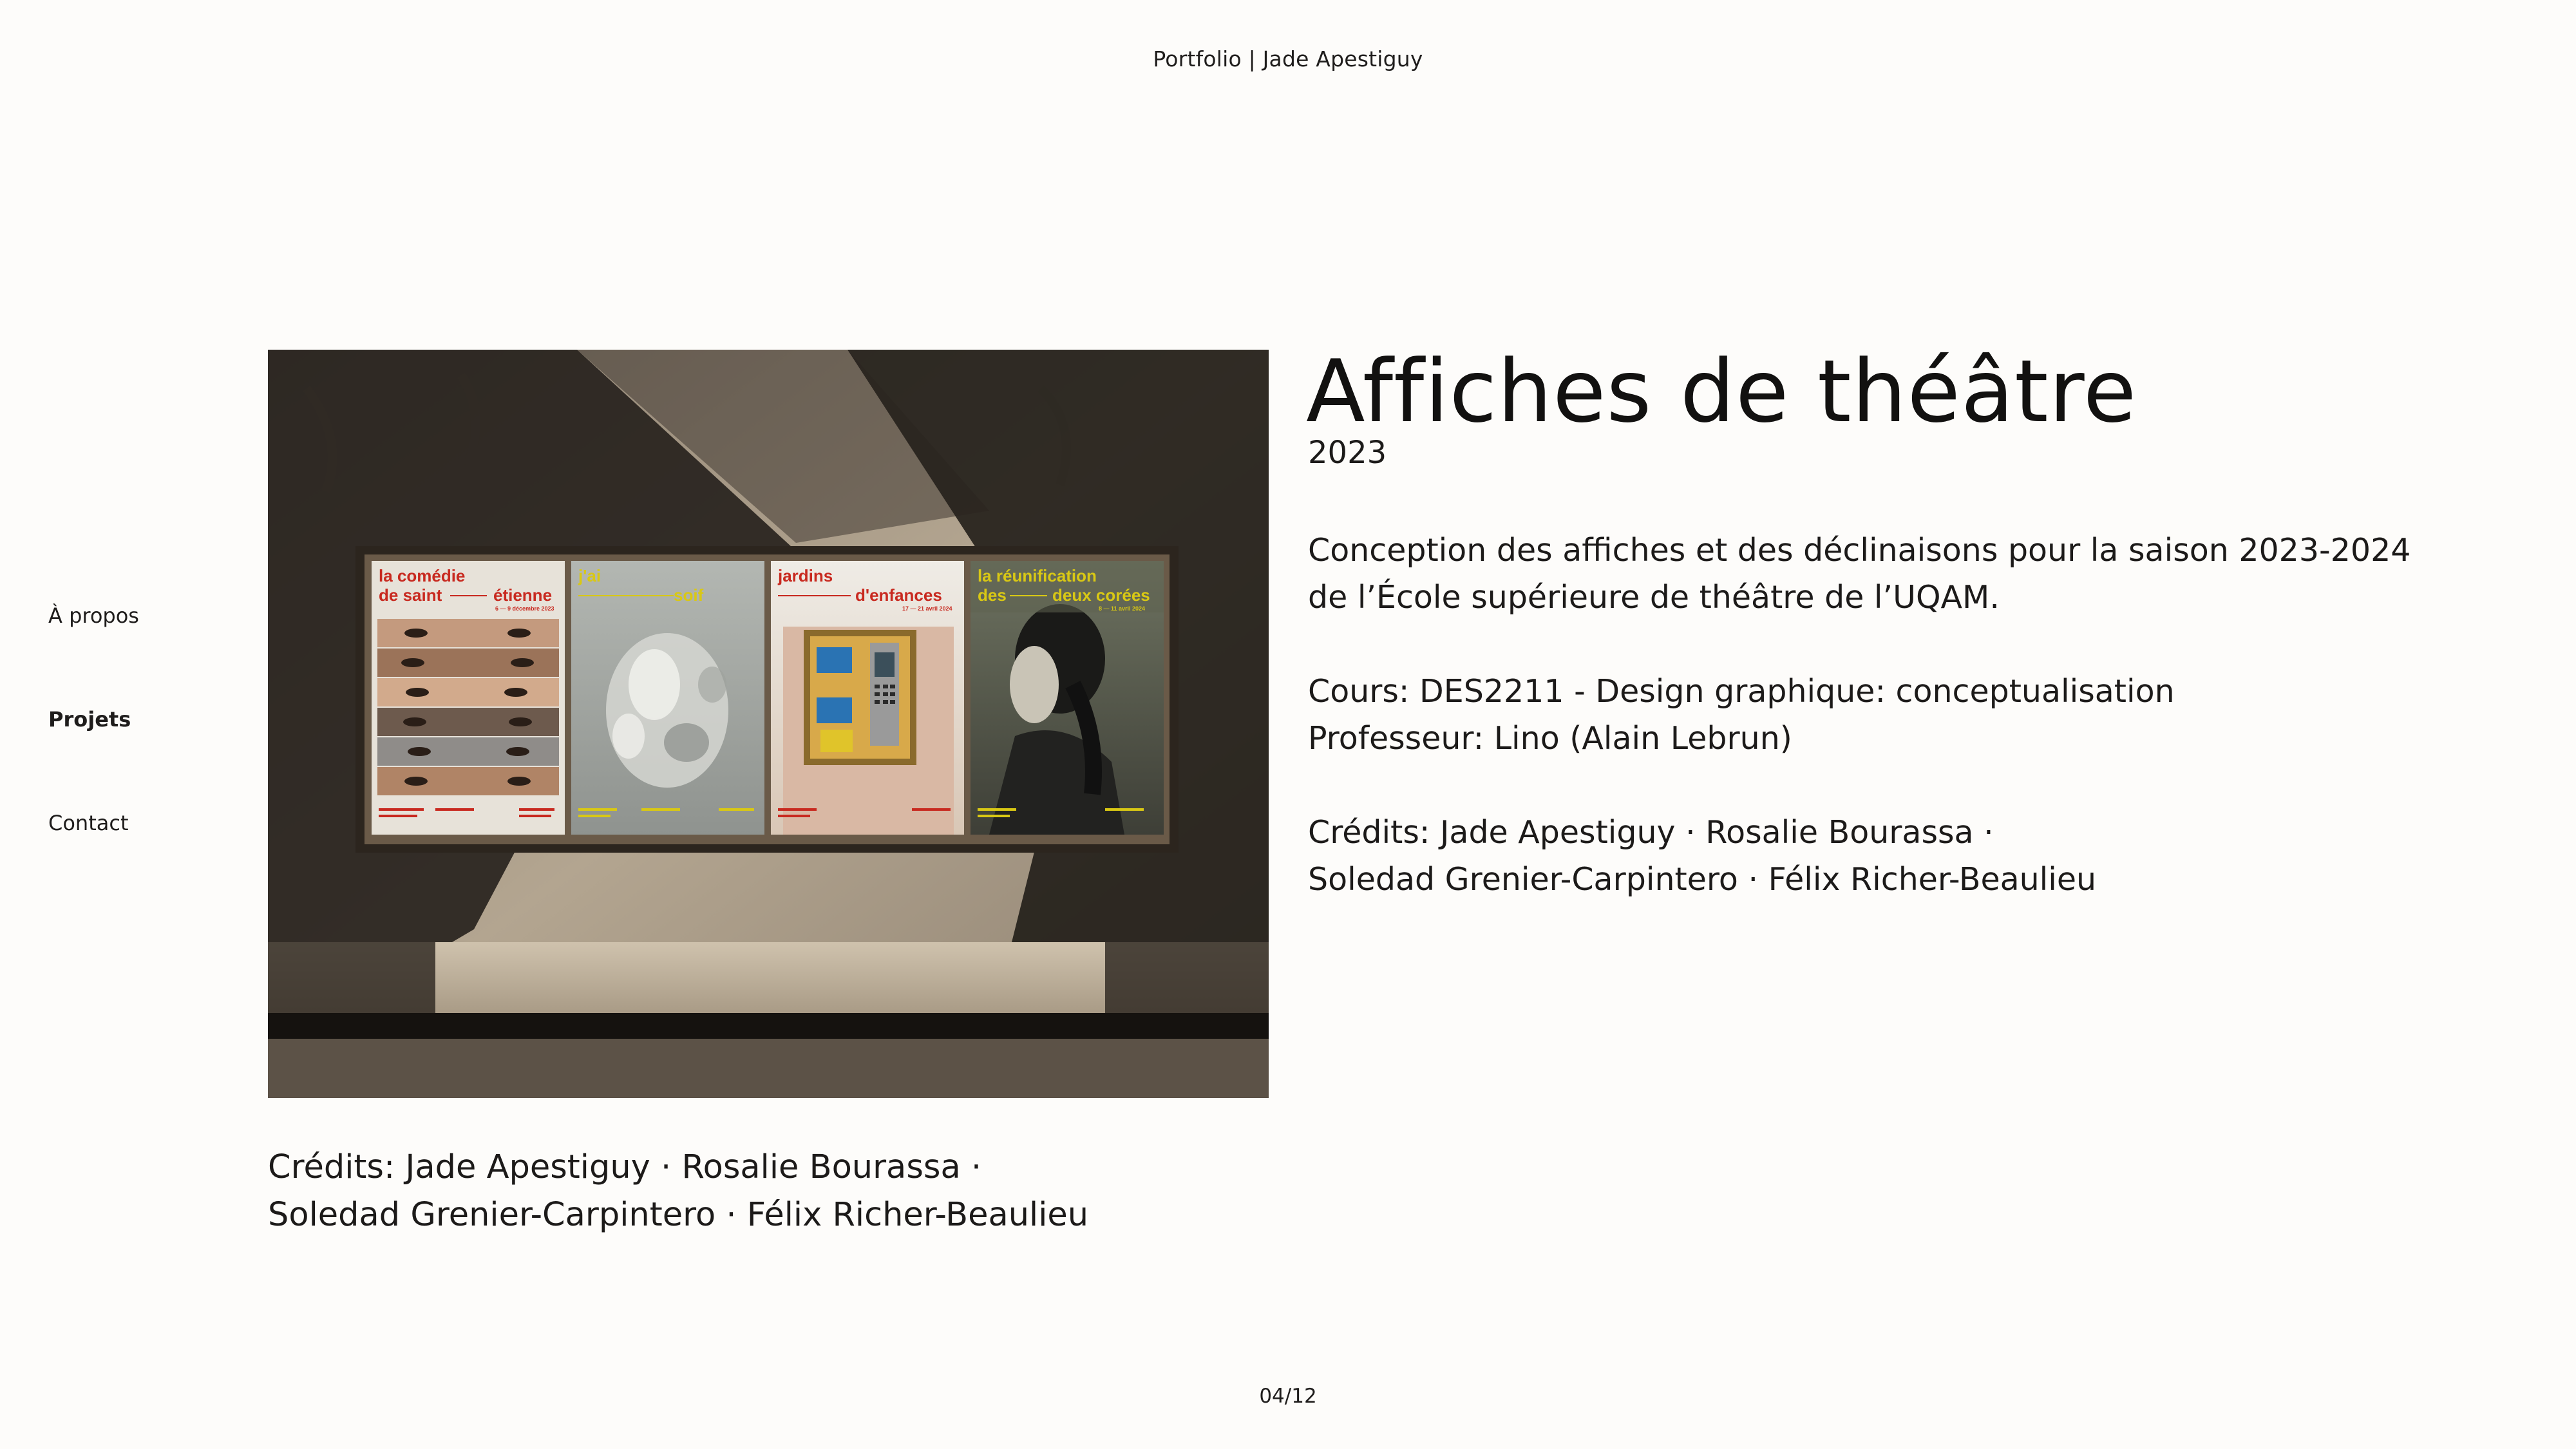 This screenshot has width=2576, height=1449. What do you see at coordinates (524, 608) in the screenshot?
I see `poster-1-date: 6 — 9 décembre 2023` at bounding box center [524, 608].